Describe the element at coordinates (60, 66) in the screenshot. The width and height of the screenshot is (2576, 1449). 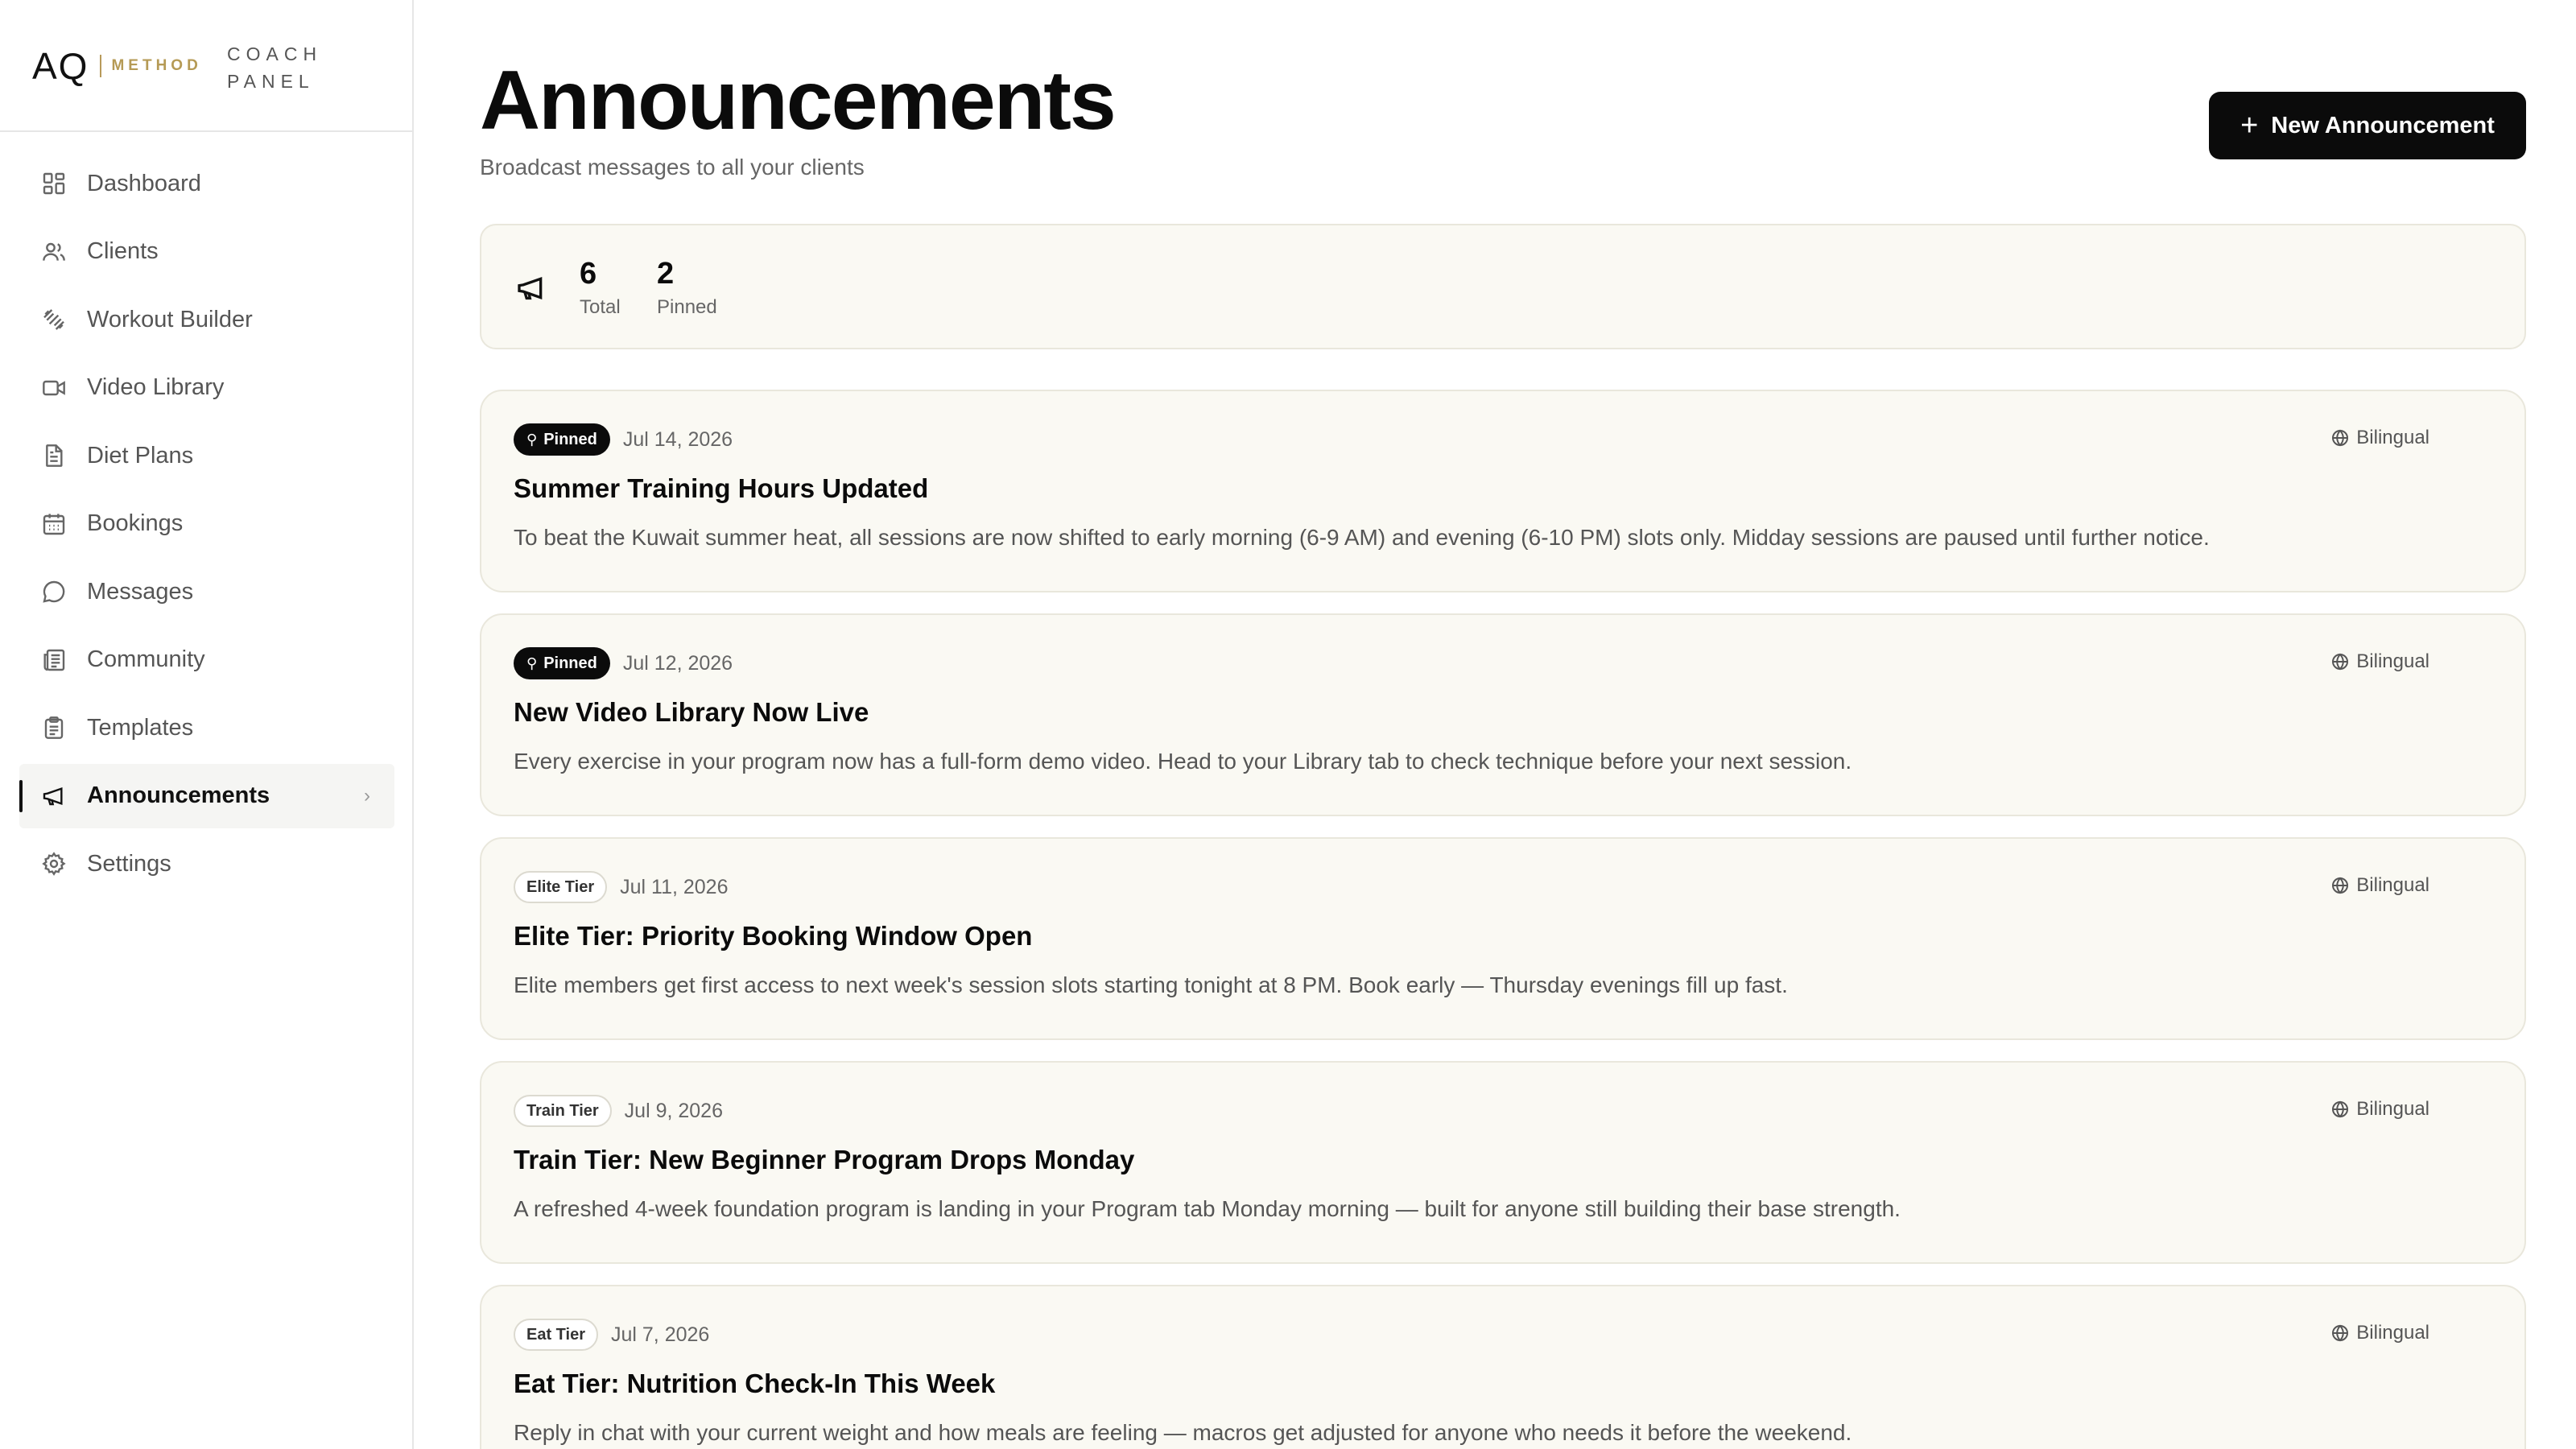
I see `brand-logo-text: AQ` at that location.